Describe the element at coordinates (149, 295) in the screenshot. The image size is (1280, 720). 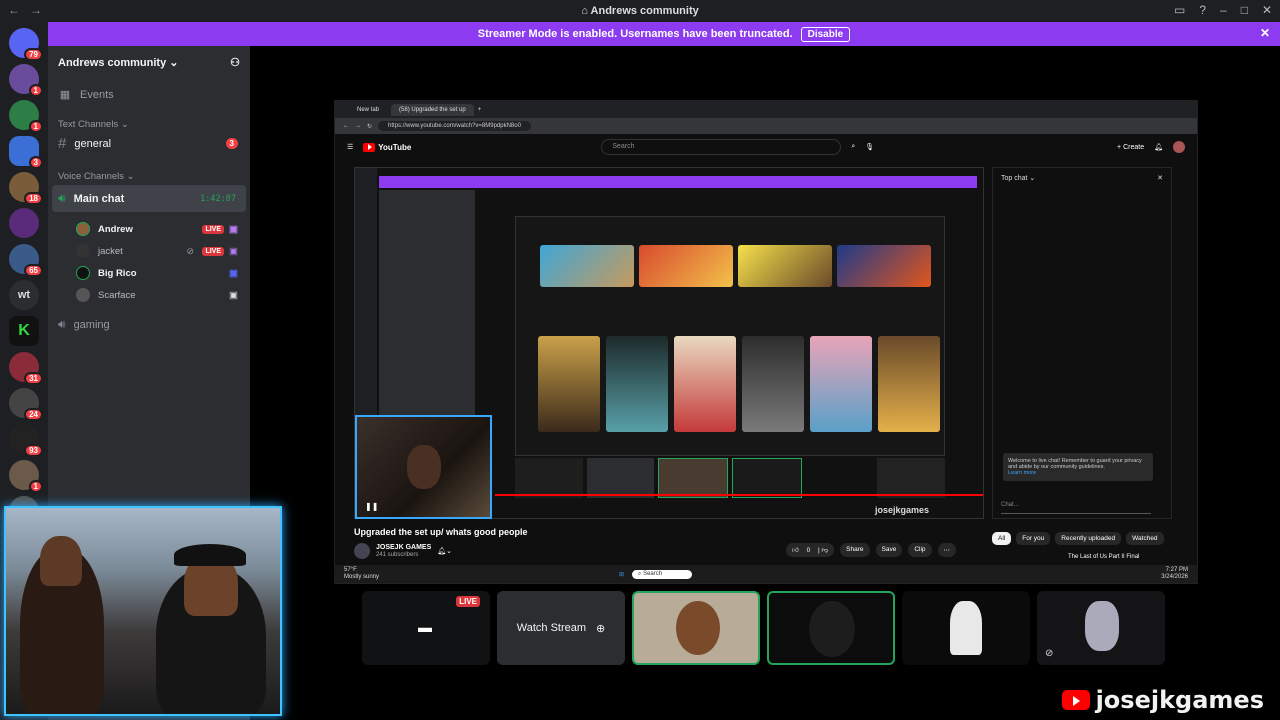
I see `voice-member-scarface: Scarface ▣` at that location.